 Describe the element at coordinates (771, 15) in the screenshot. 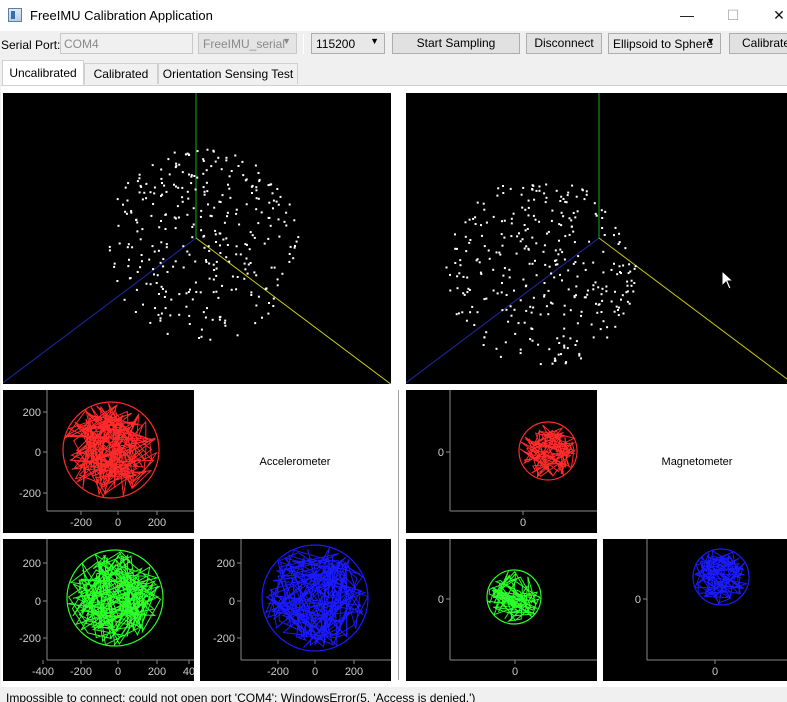

I see `close-button: ✕` at that location.